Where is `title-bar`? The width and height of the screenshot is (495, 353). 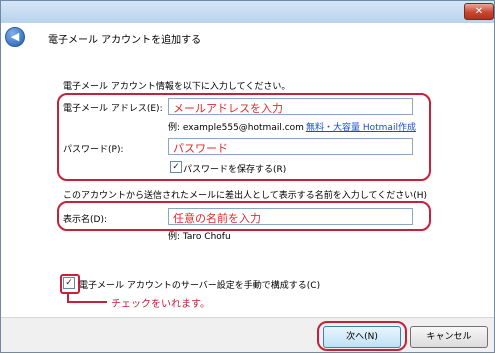
title-bar is located at coordinates (247, 12).